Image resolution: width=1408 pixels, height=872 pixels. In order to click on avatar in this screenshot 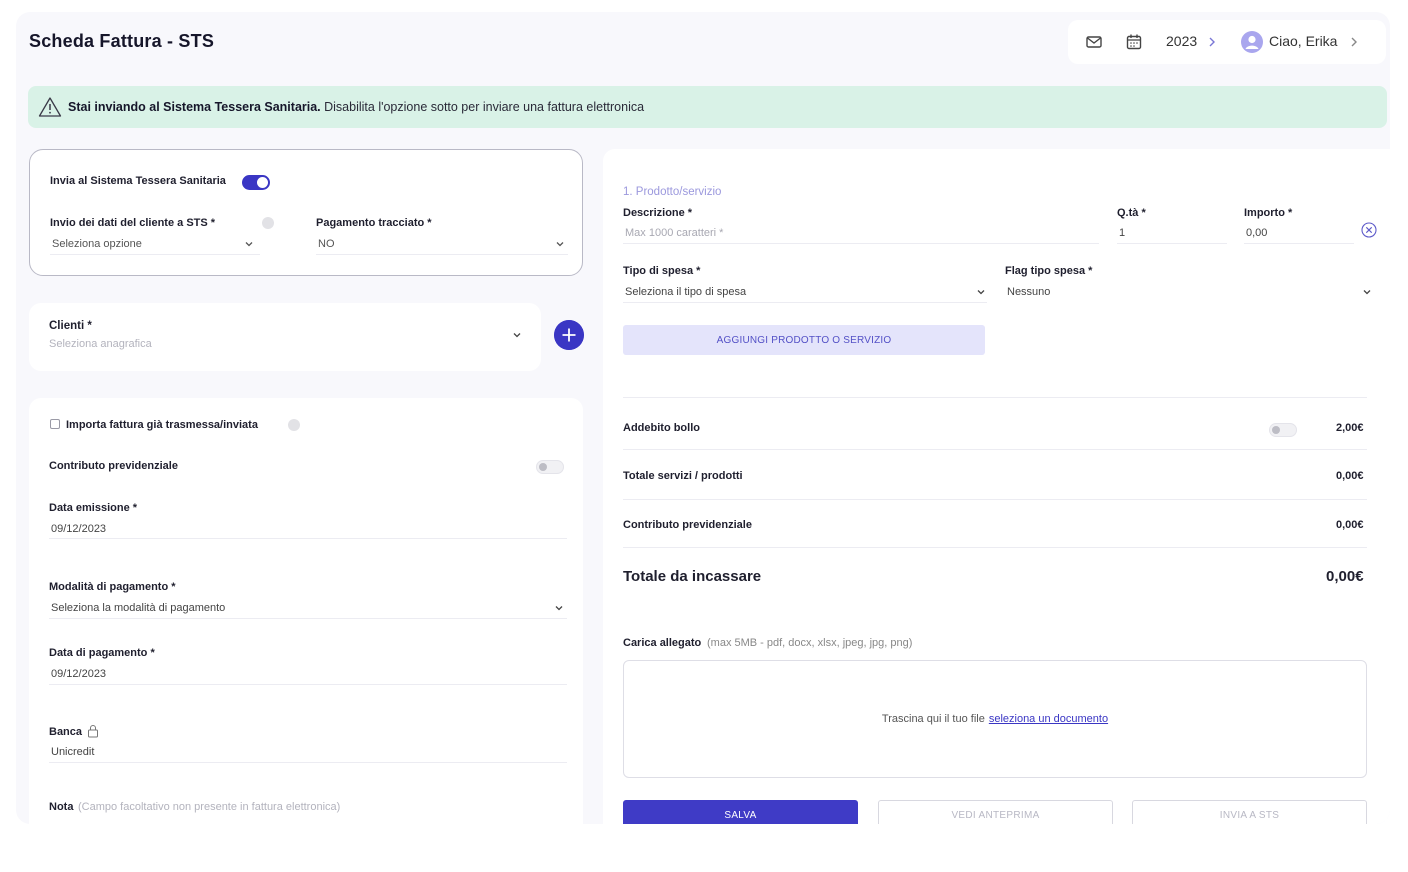, I will do `click(1252, 42)`.